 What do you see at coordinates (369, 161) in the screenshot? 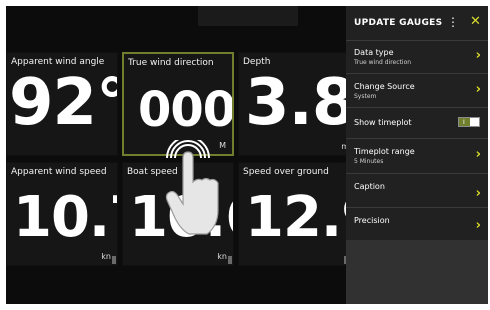
I see `menu-item-value: 5 Minutes` at bounding box center [369, 161].